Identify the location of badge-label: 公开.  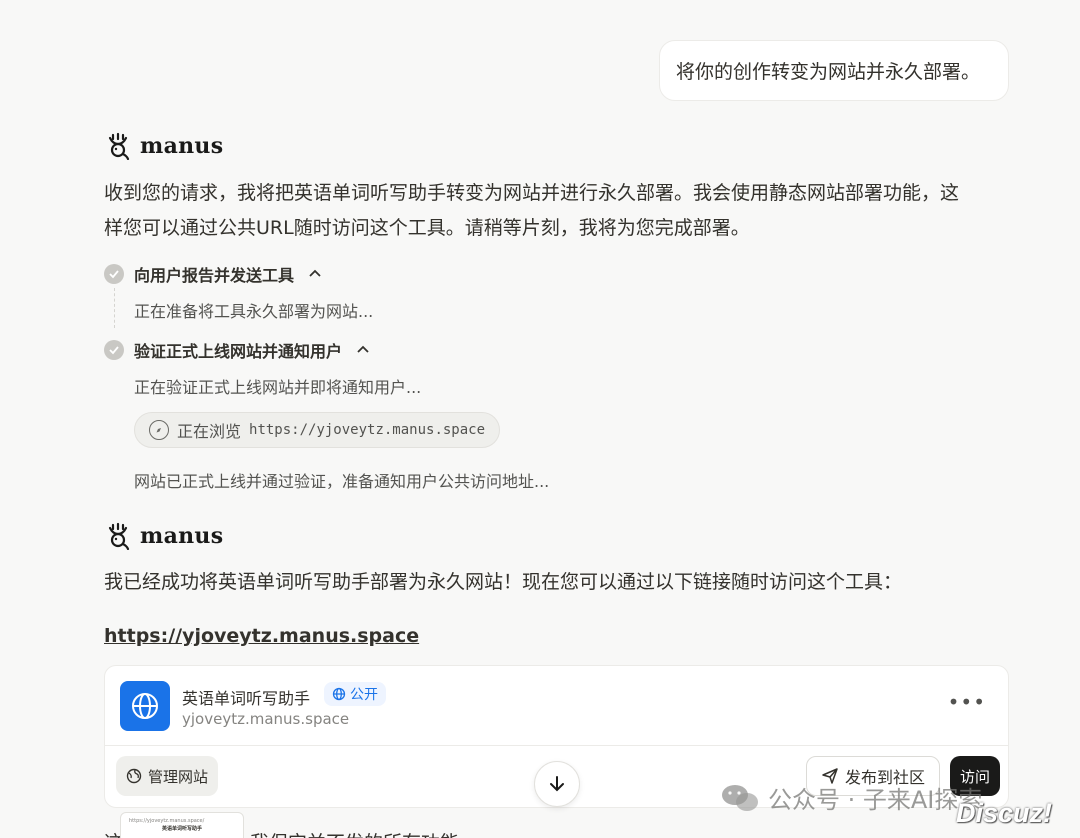
(364, 695).